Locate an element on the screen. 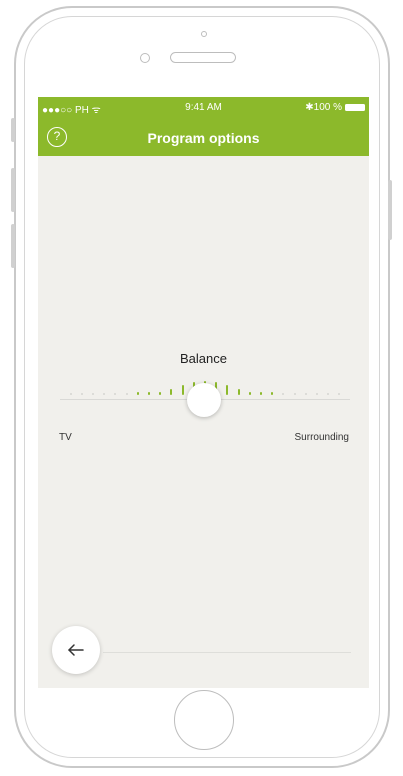 Image resolution: width=403 pixels, height=776 pixels. earpiece-speaker is located at coordinates (203, 57).